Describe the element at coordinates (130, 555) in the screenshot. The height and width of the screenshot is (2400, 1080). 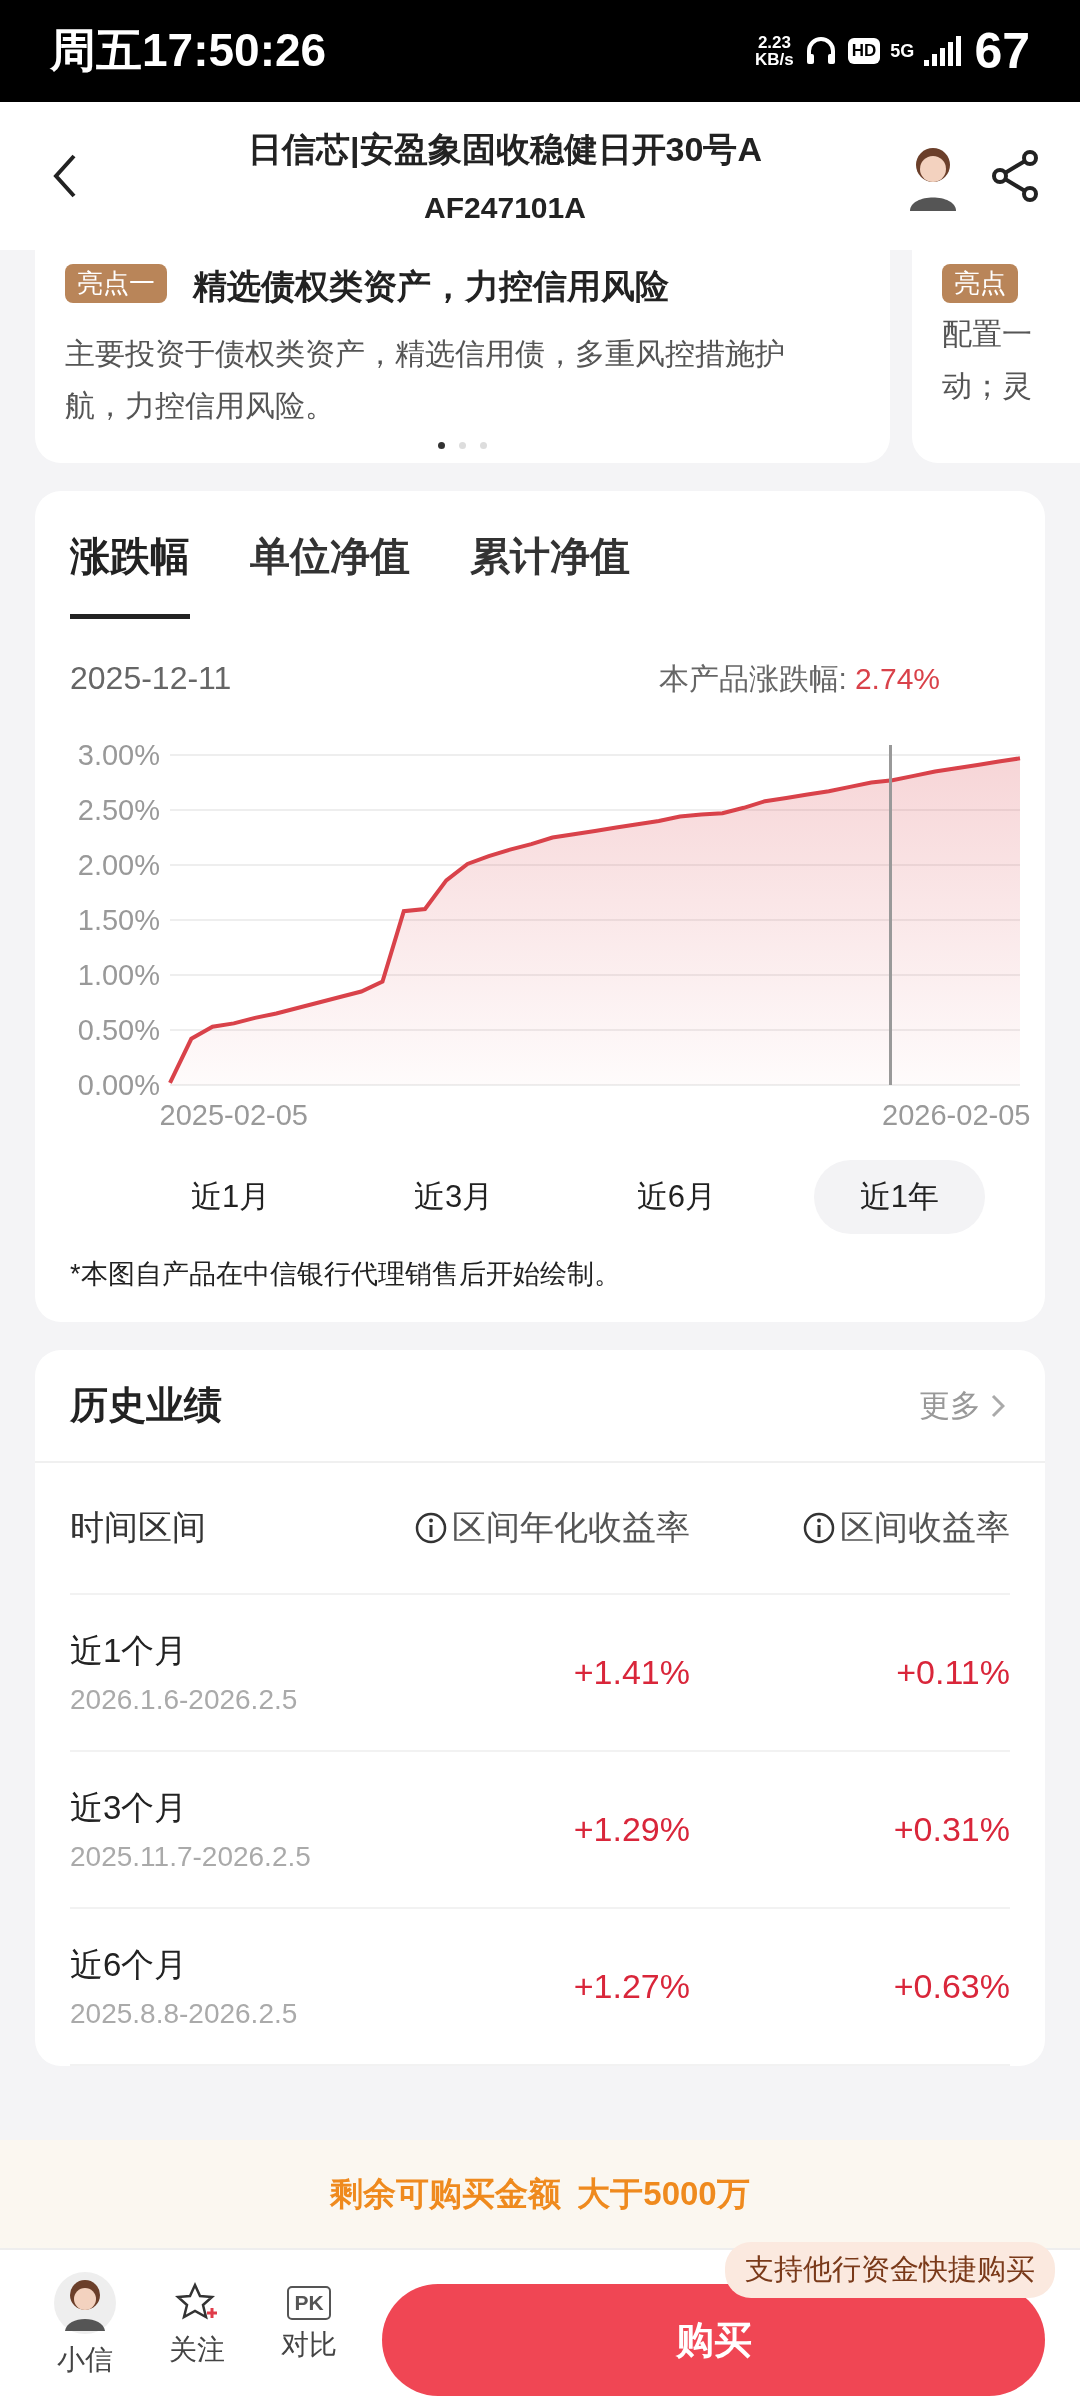
I see `chart-tab: 涨跌幅` at that location.